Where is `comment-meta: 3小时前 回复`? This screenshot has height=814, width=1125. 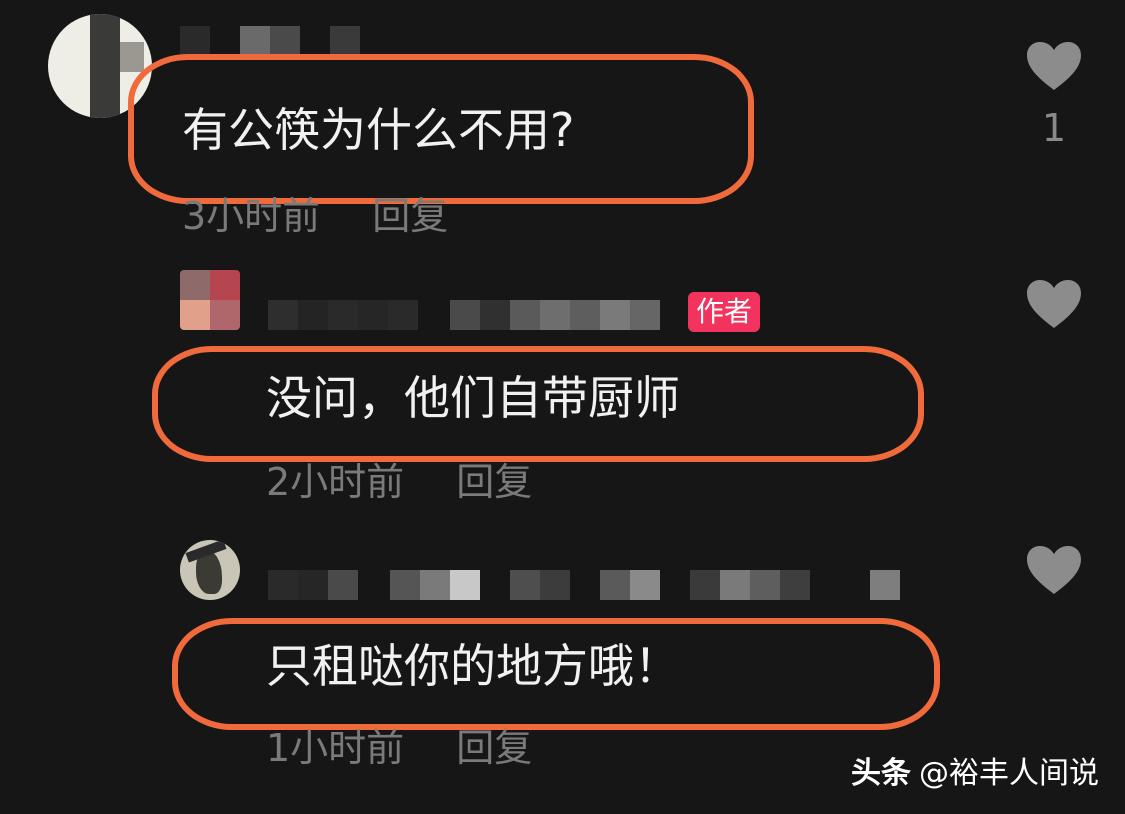
comment-meta: 3小时前 回复 is located at coordinates (315, 216).